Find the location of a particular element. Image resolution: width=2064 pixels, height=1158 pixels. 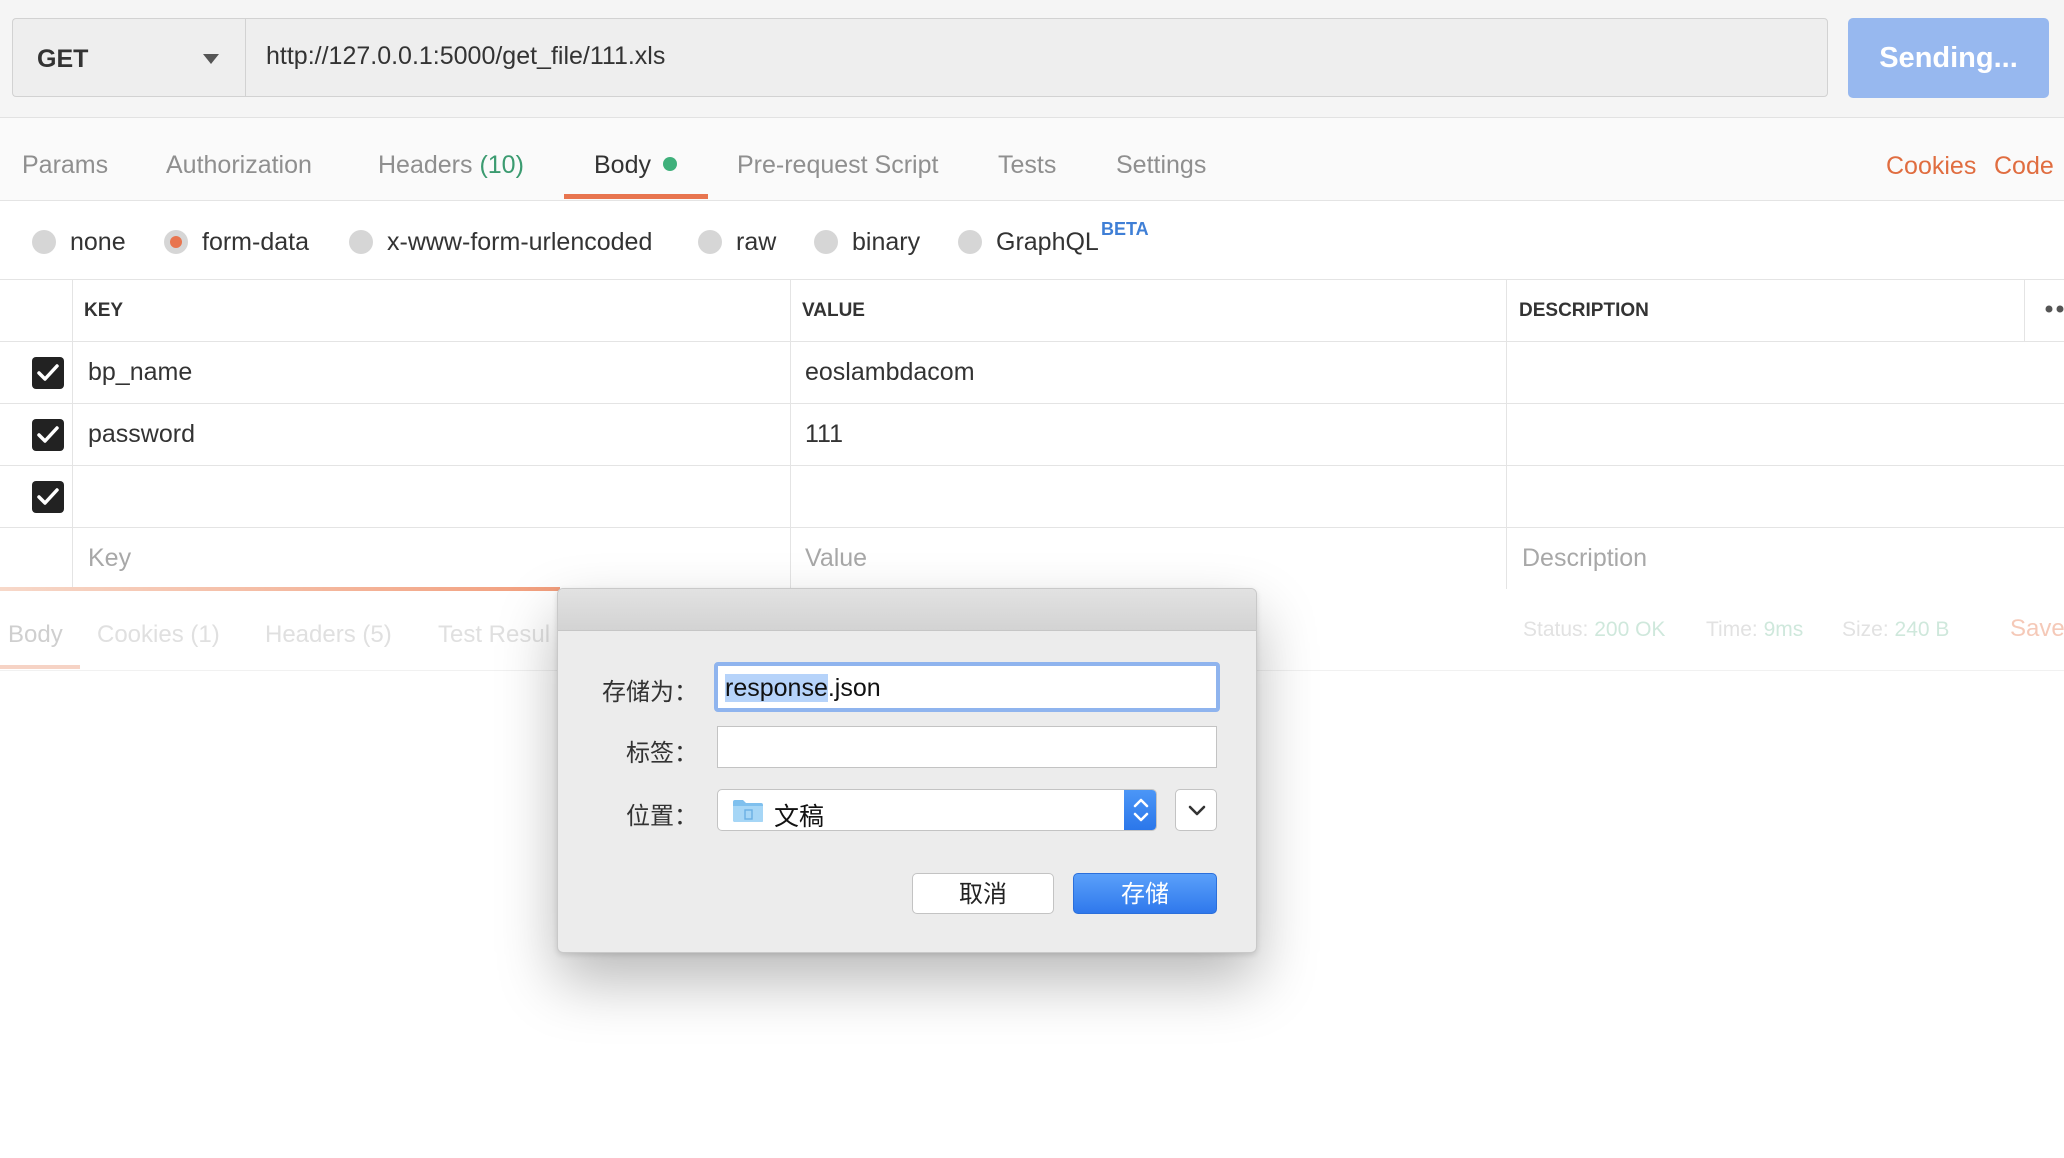

radio-form-data: form-data is located at coordinates (236, 242).